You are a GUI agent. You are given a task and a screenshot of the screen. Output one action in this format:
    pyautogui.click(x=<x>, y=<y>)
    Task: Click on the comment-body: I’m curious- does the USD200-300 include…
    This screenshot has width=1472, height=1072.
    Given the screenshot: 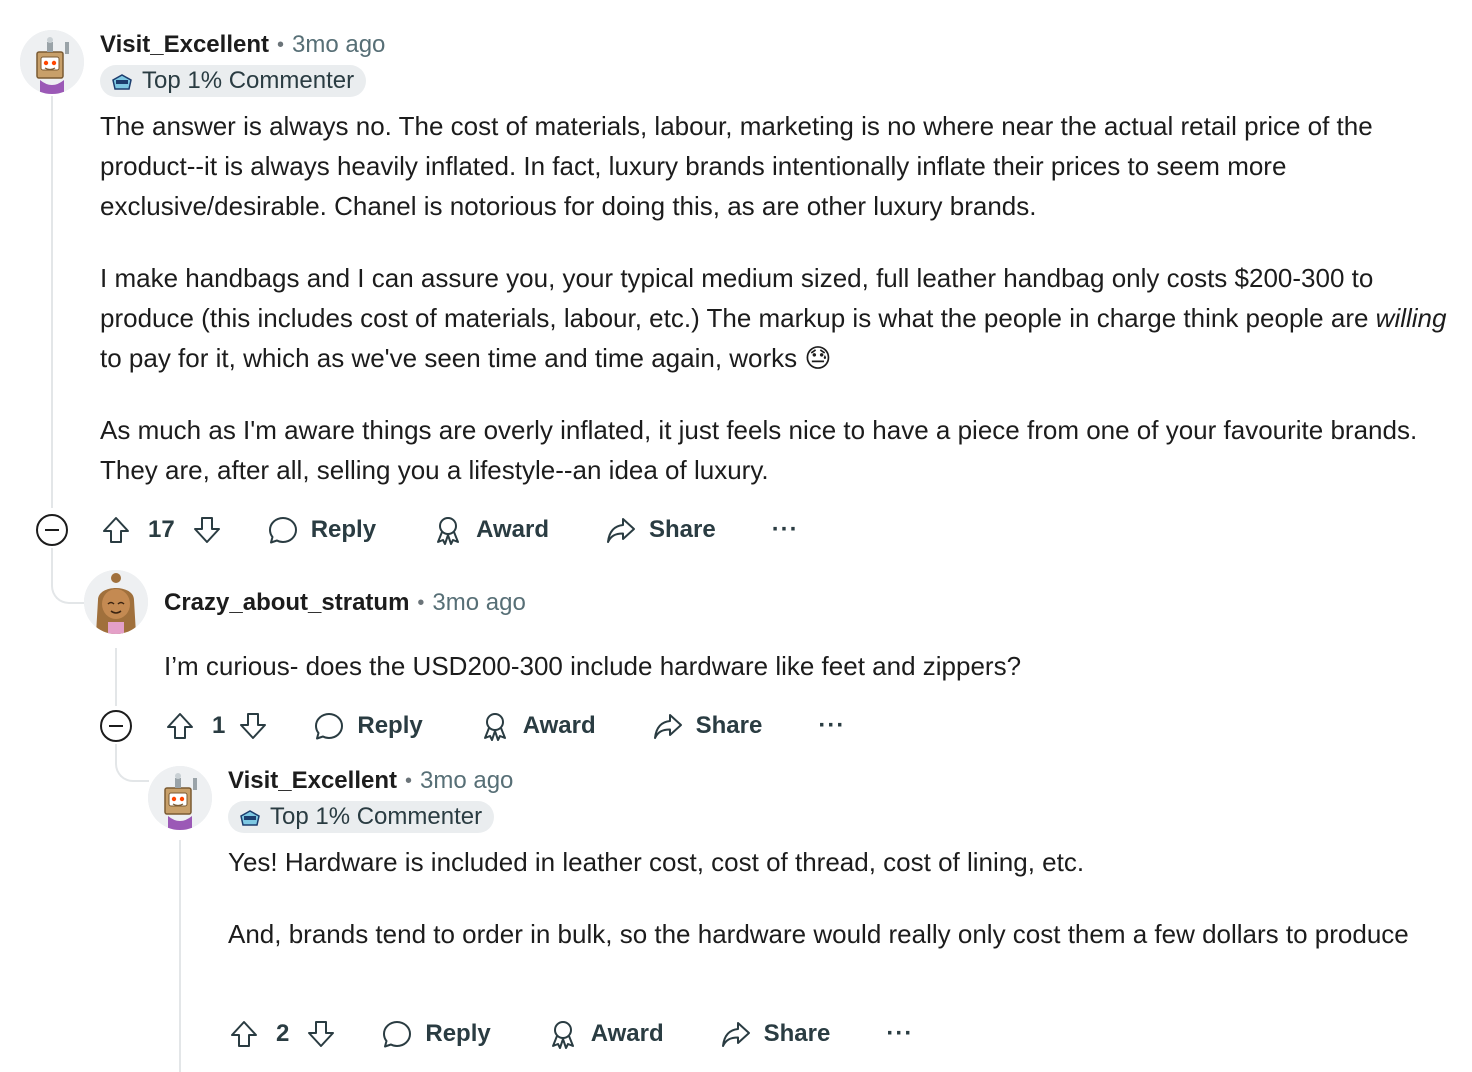 What is the action you would take?
    pyautogui.click(x=809, y=666)
    